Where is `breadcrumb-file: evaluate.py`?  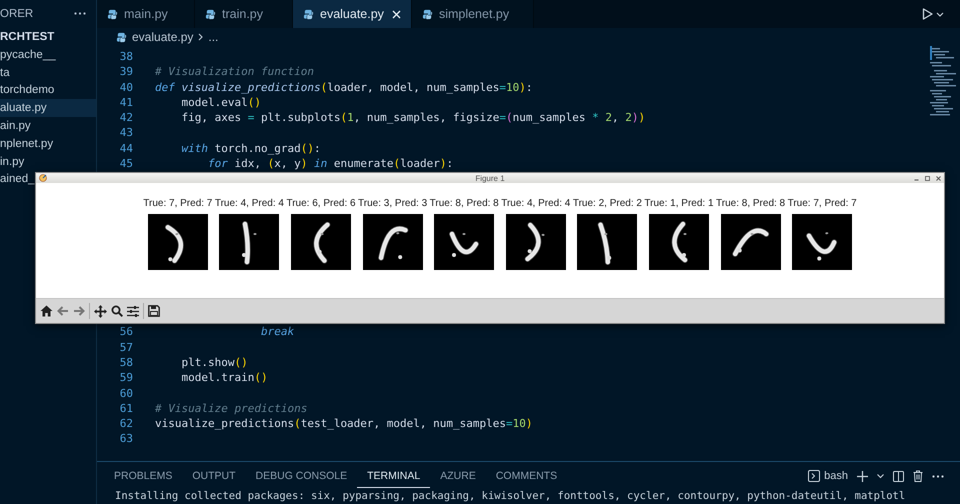
breadcrumb-file: evaluate.py is located at coordinates (163, 37).